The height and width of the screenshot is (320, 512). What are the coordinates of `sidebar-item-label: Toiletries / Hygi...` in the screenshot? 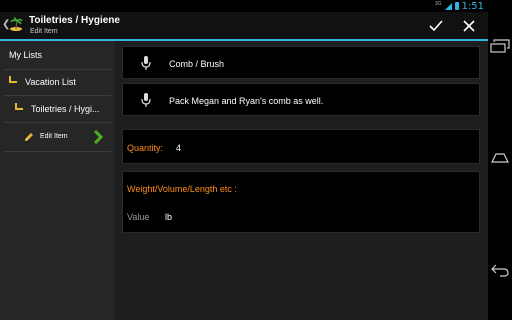 It's located at (65, 109).